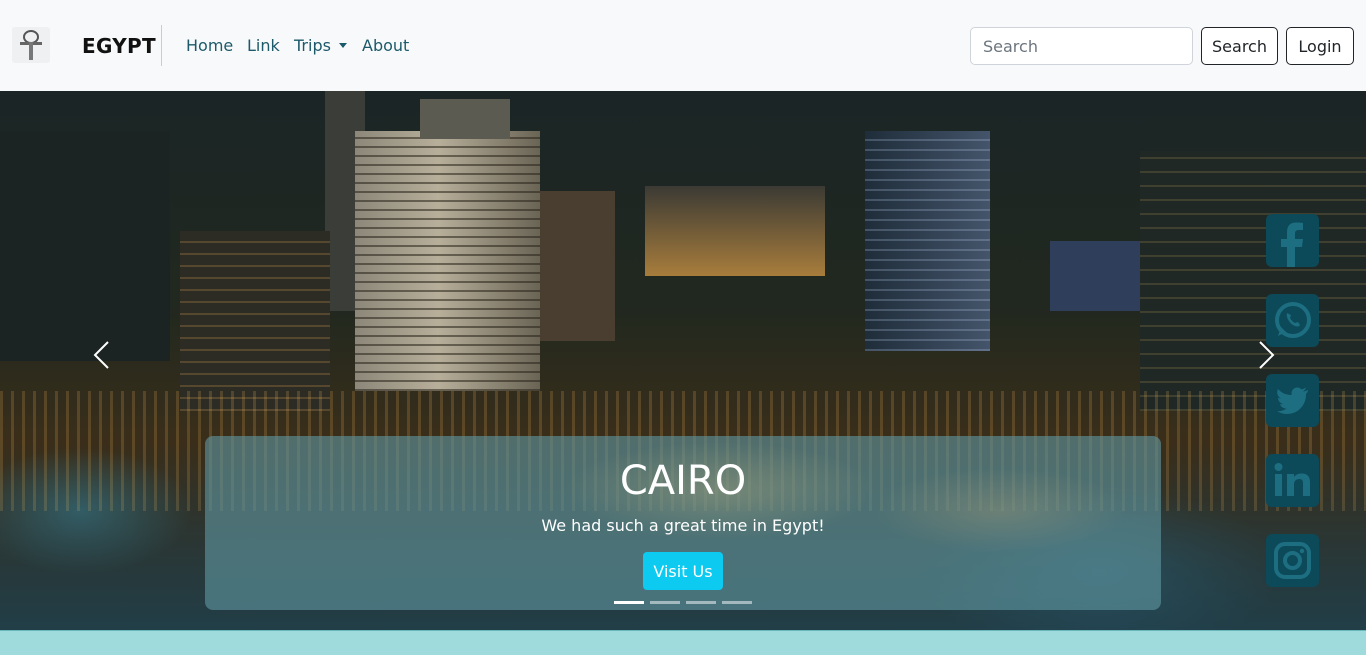 Image resolution: width=1366 pixels, height=655 pixels. I want to click on twitter-icon, so click(1292, 400).